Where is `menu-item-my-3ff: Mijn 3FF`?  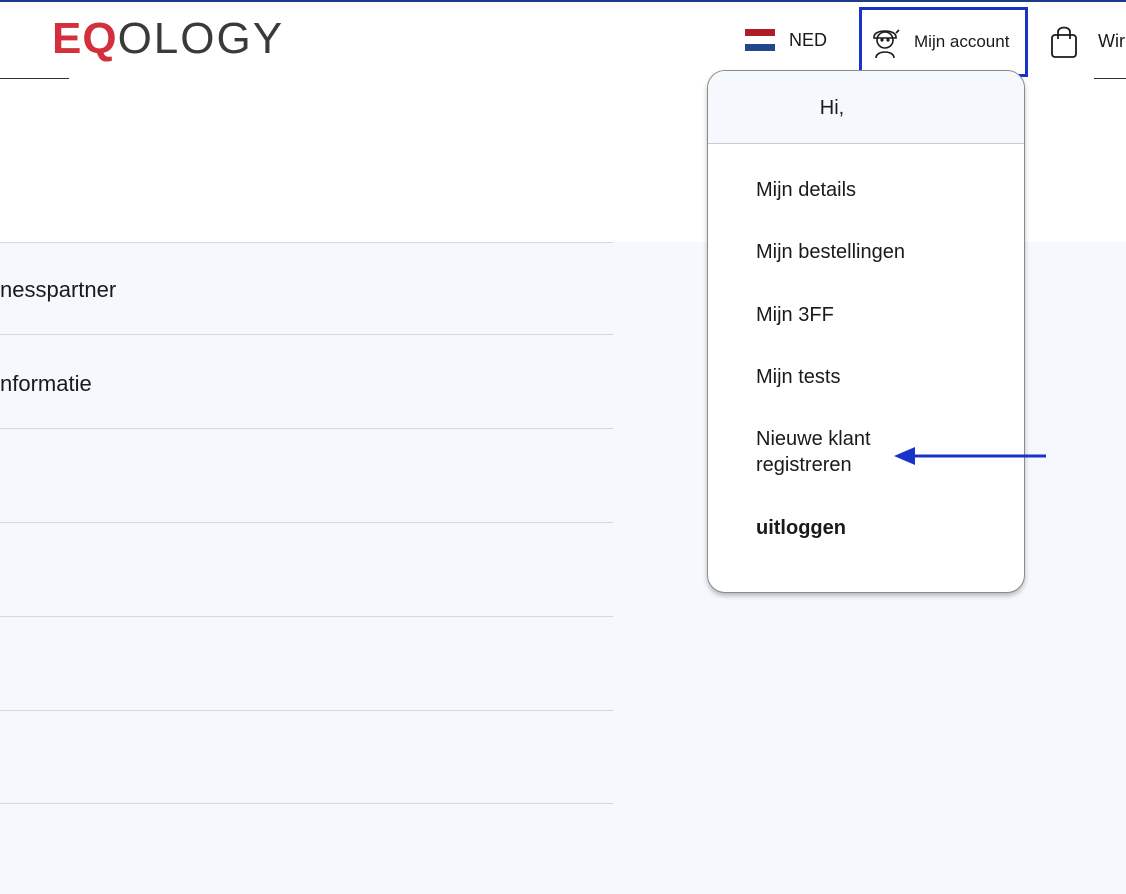
menu-item-my-3ff: Mijn 3FF is located at coordinates (795, 315).